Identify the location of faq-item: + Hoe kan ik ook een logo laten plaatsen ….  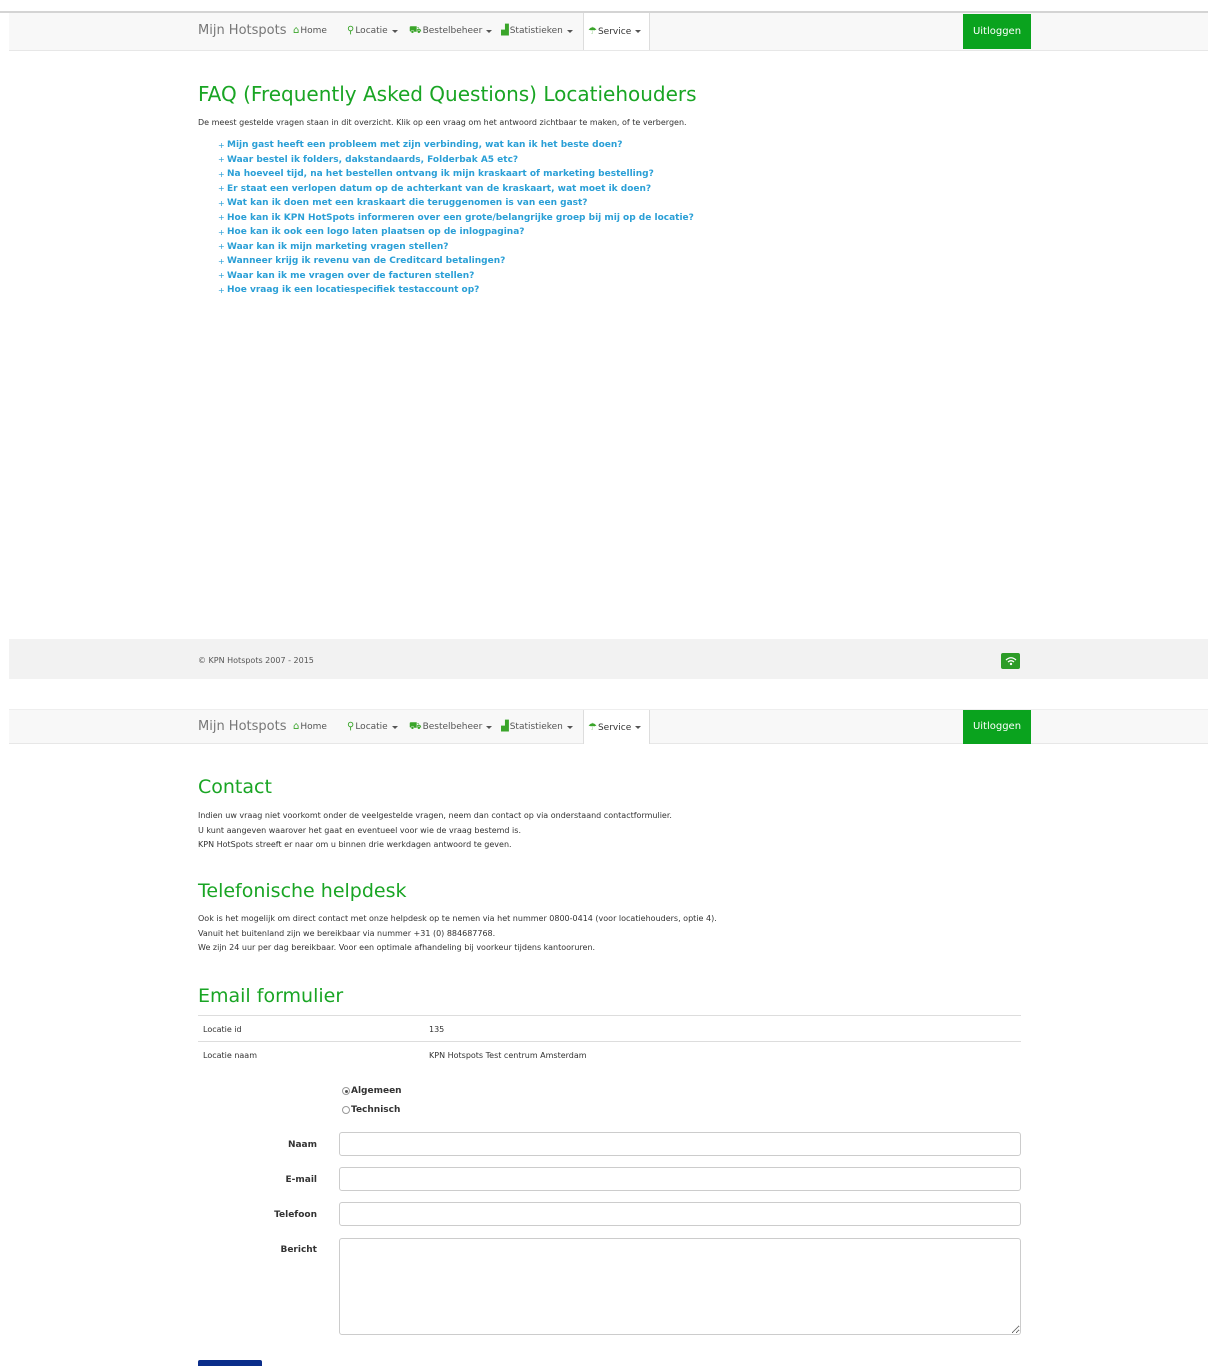
(456, 232).